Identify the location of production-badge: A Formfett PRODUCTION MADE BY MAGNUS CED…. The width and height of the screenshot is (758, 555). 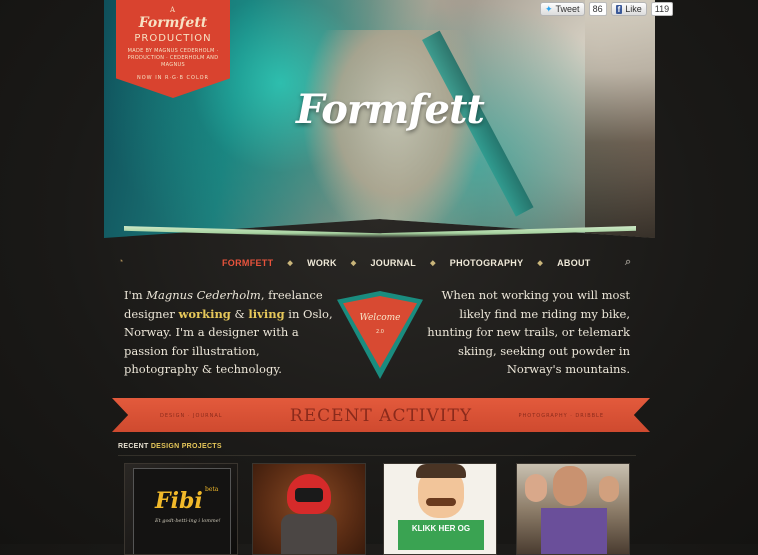
(173, 49).